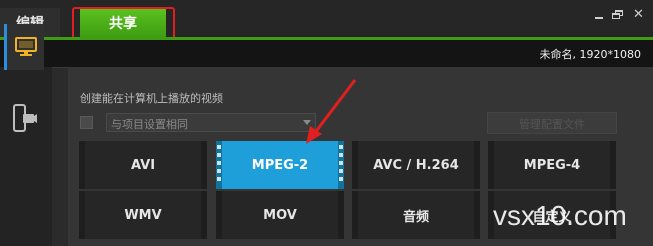 This screenshot has height=246, width=653. I want to click on project-info: 未命名, 1920*1080, so click(590, 54).